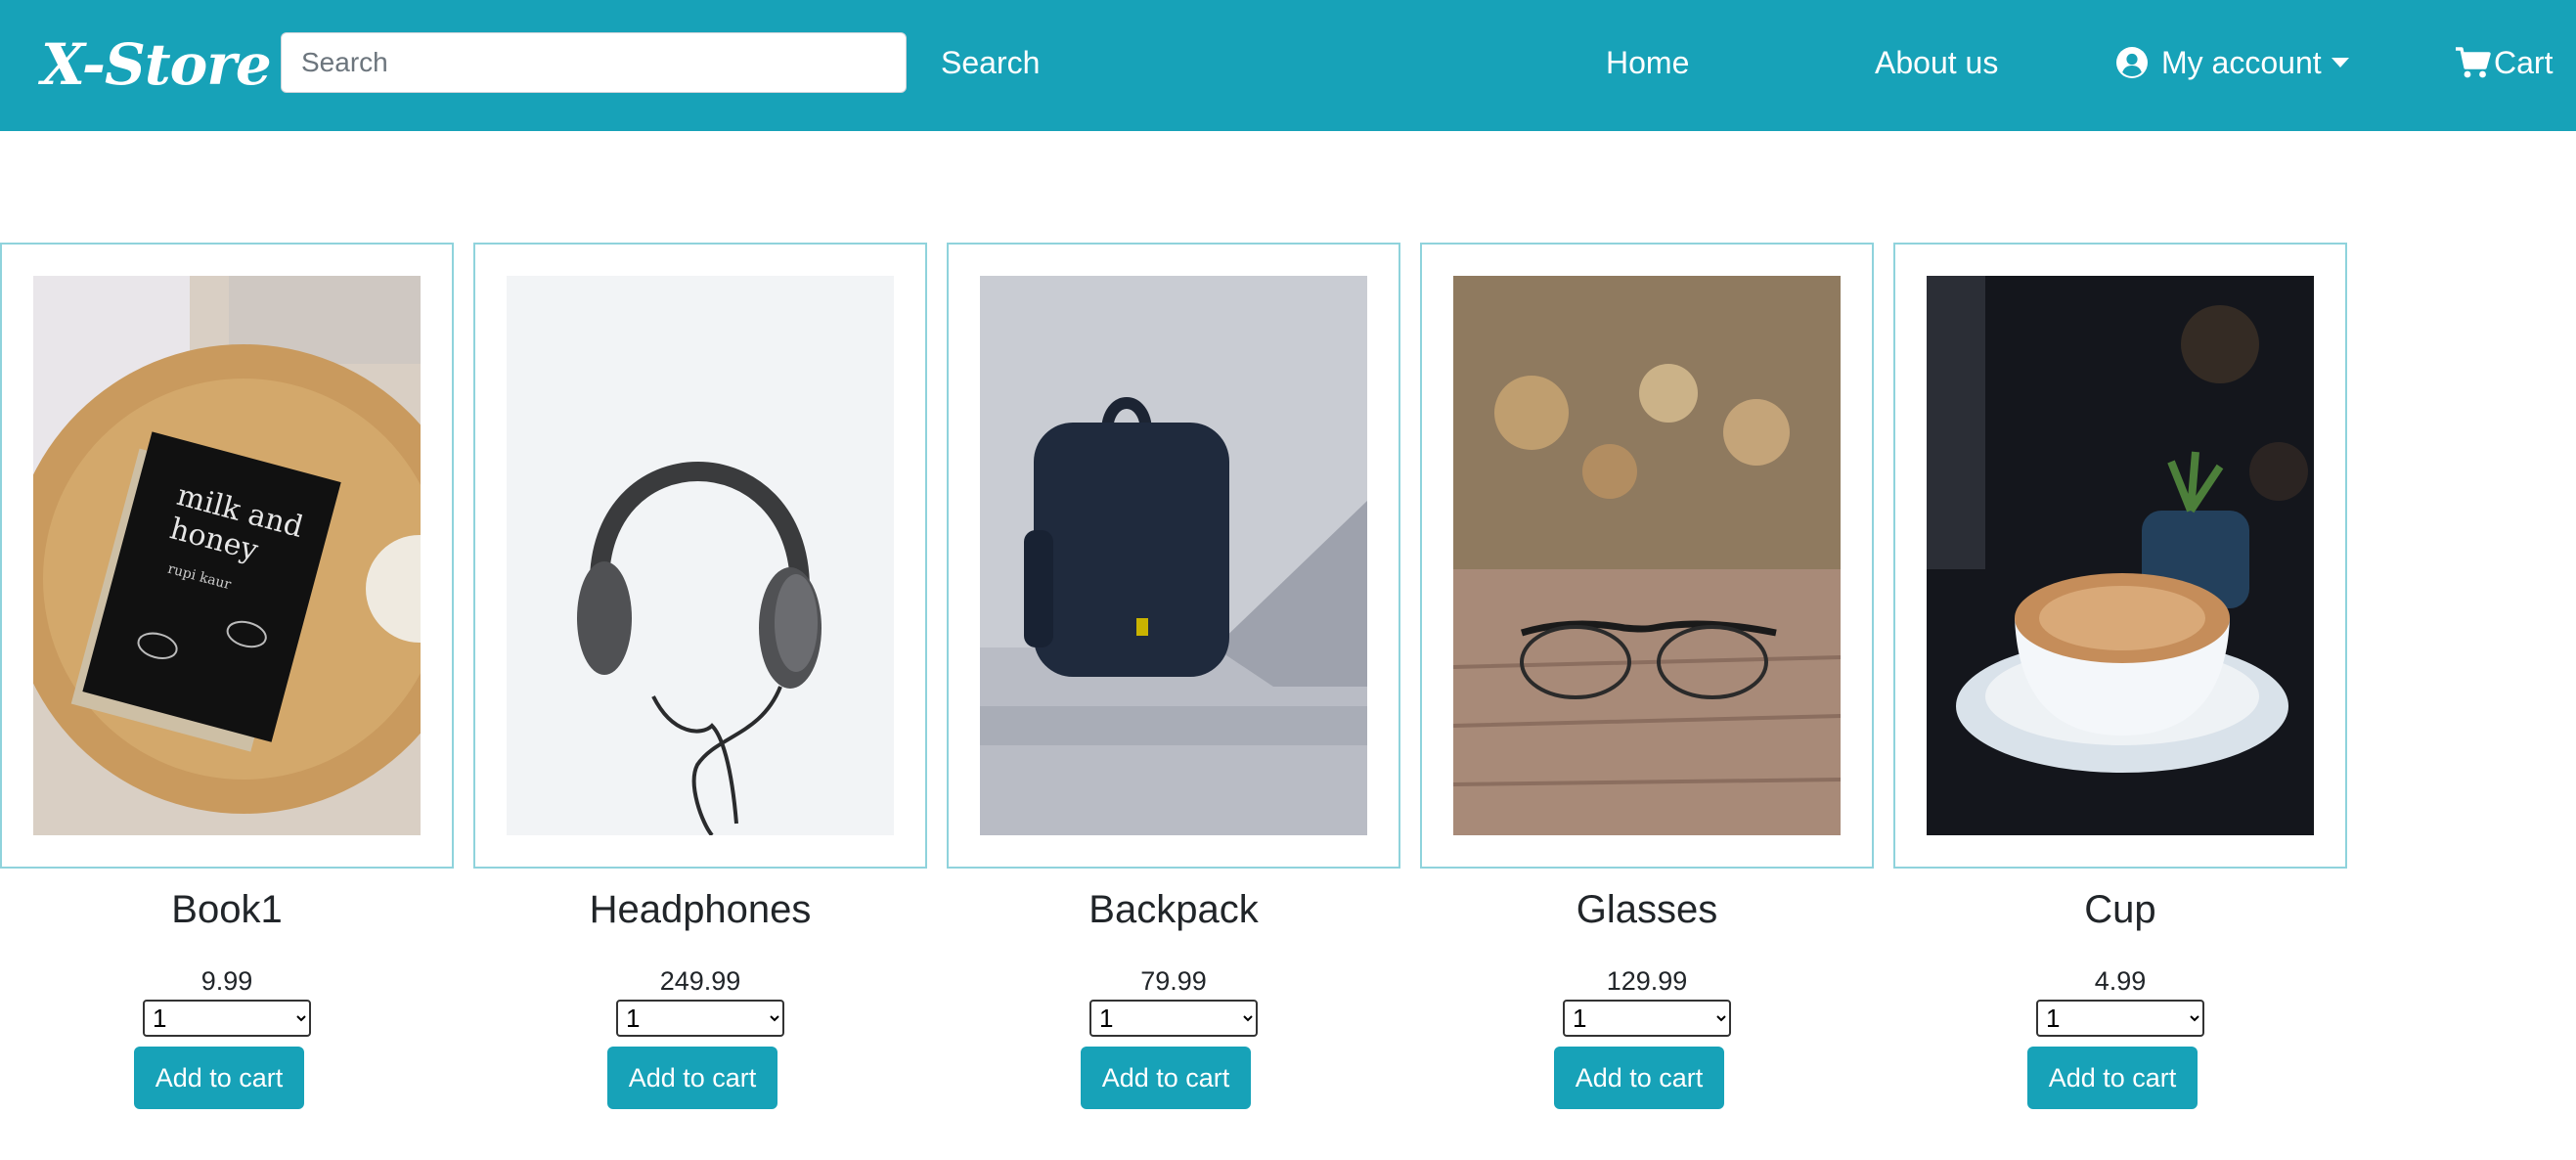 Image resolution: width=2576 pixels, height=1160 pixels. What do you see at coordinates (2120, 909) in the screenshot?
I see `product-title: Cup` at bounding box center [2120, 909].